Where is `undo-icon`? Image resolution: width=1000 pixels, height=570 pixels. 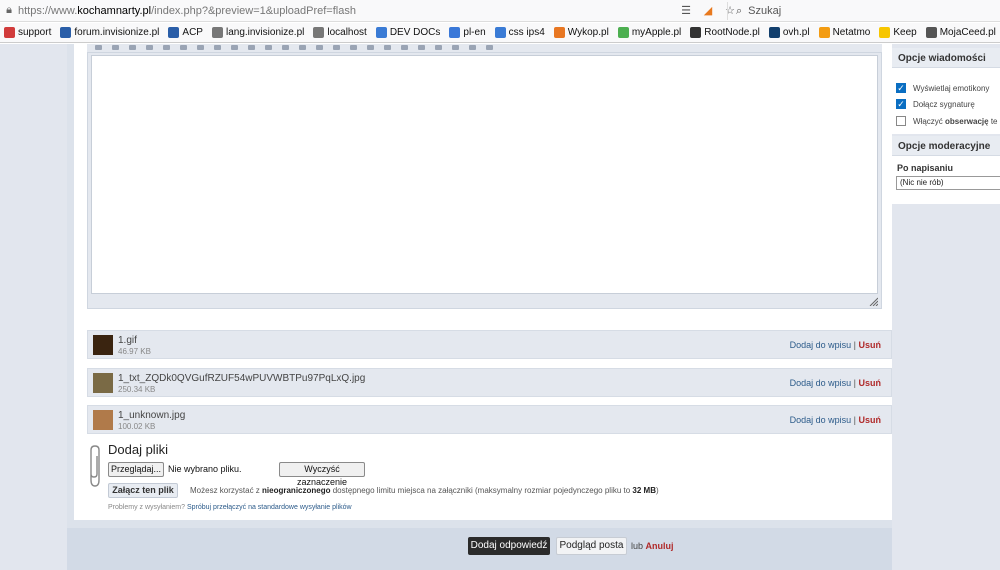 undo-icon is located at coordinates (421, 47).